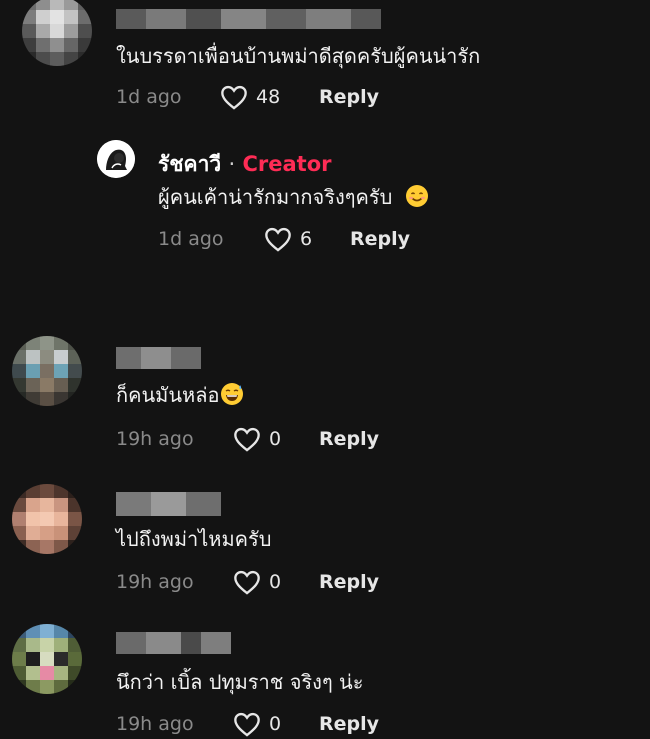 Image resolution: width=650 pixels, height=739 pixels. Describe the element at coordinates (275, 197) in the screenshot. I see `comment-text-content: ผู้คนเค้าน่ารักมากจริงๆครับ` at that location.